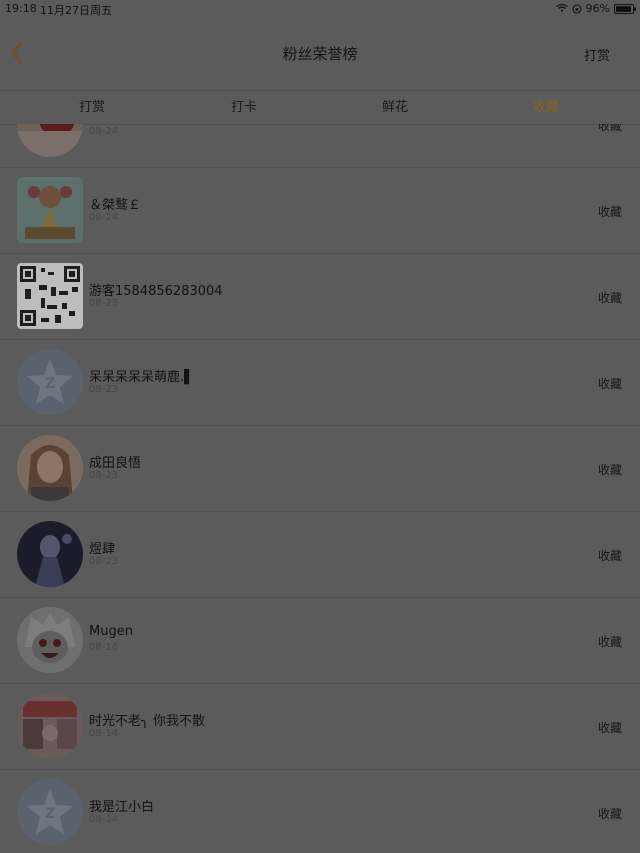  What do you see at coordinates (102, 549) in the screenshot?
I see `fan-name: 煜肆` at bounding box center [102, 549].